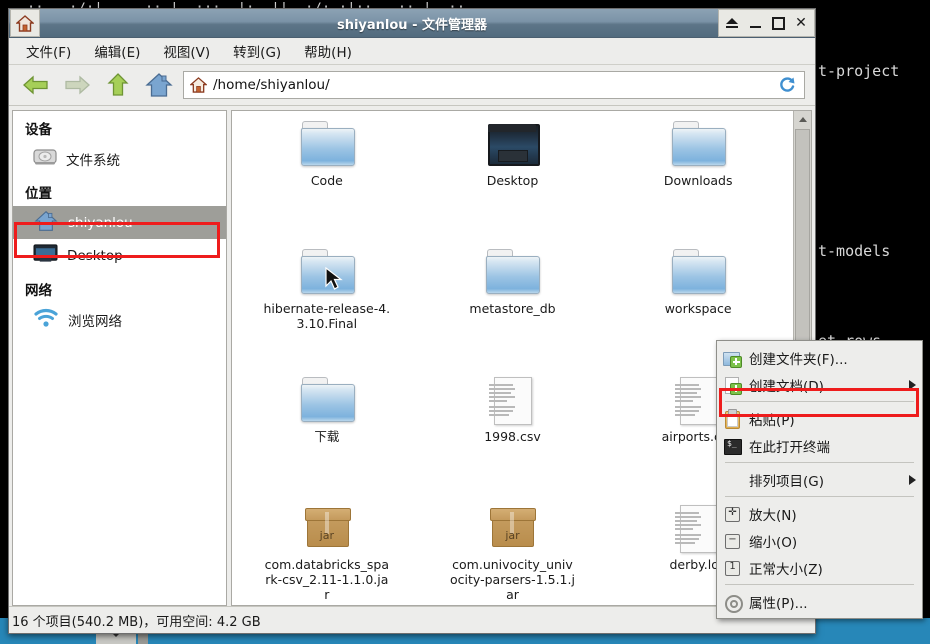 This screenshot has height=644, width=930. What do you see at coordinates (732, 418) in the screenshot?
I see `paste-clipboard-icon` at bounding box center [732, 418].